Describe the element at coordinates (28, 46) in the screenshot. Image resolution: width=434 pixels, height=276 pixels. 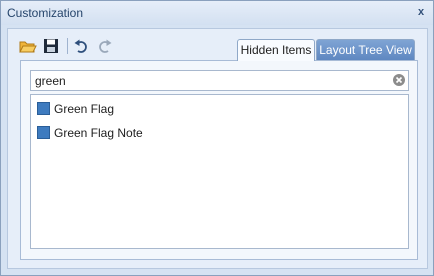
I see `open-folder-icon` at that location.